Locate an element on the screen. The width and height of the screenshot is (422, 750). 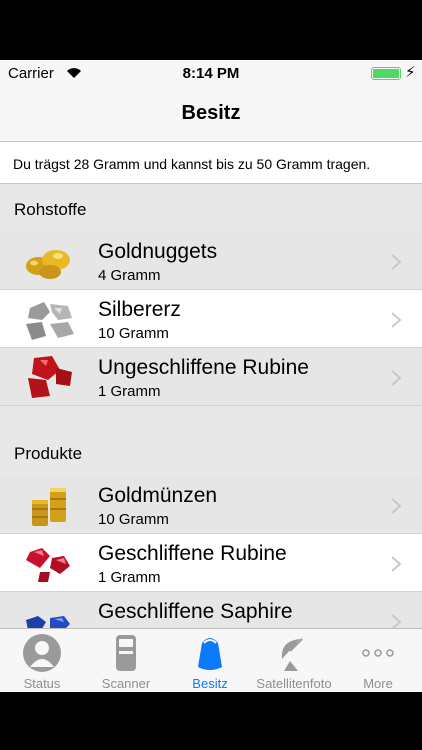
list-item-geschliffene-rubine: Geschliffene Rubine 1 Gramm is located at coordinates (211, 563).